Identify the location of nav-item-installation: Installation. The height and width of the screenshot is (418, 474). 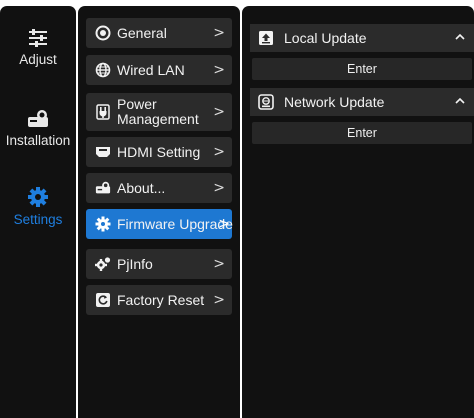
(38, 128).